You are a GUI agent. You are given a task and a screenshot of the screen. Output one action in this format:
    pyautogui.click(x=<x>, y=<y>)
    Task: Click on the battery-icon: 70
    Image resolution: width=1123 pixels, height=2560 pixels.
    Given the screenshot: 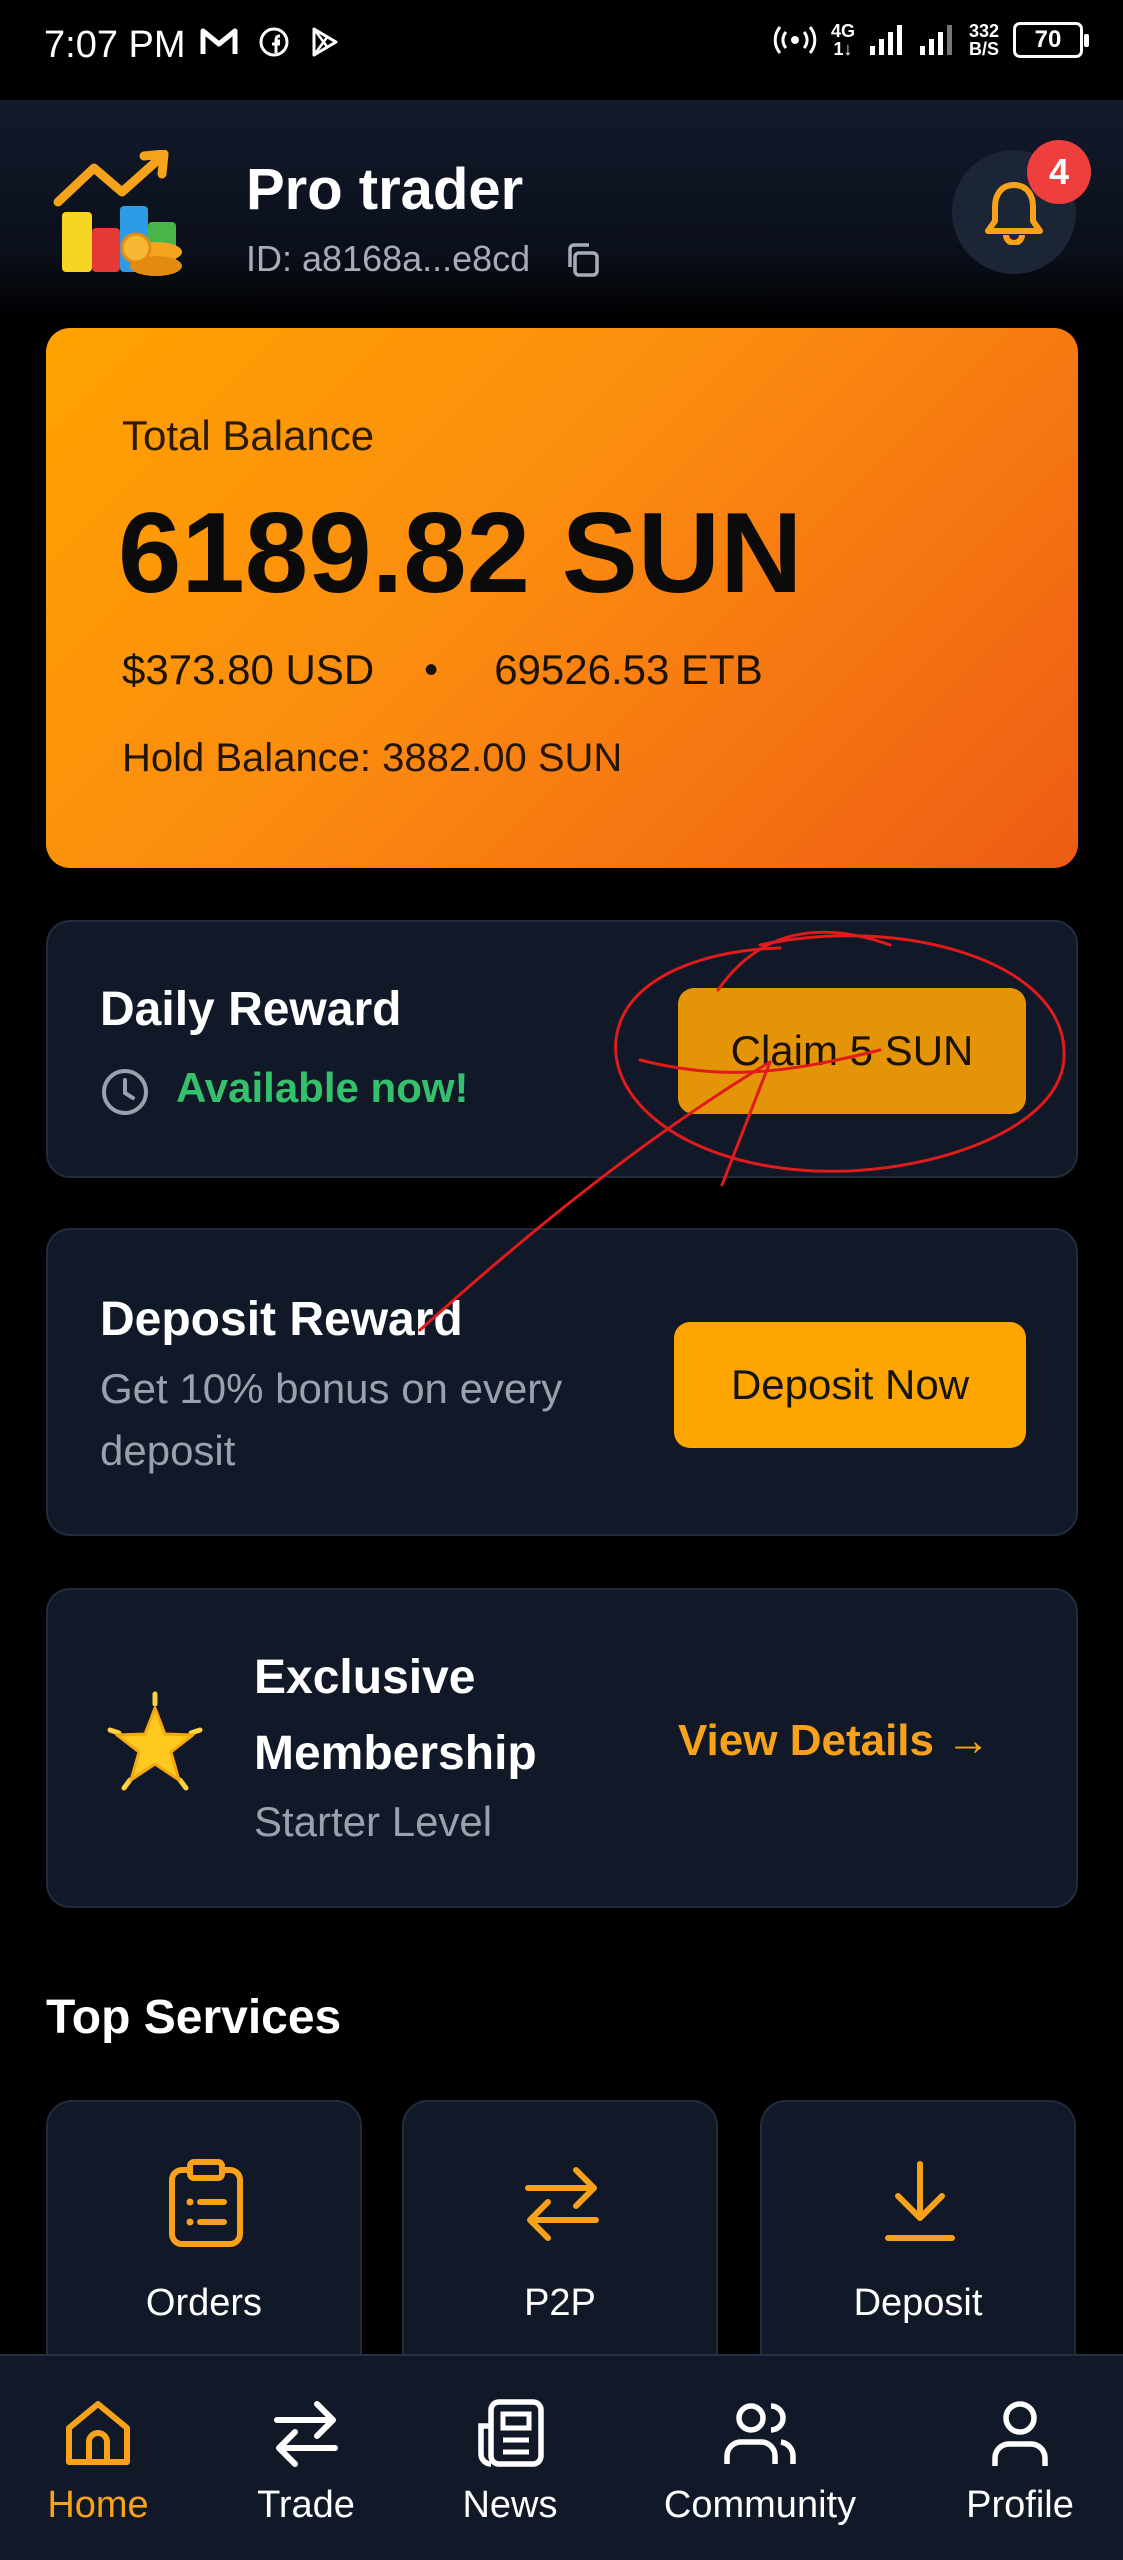 What is the action you would take?
    pyautogui.click(x=1051, y=40)
    